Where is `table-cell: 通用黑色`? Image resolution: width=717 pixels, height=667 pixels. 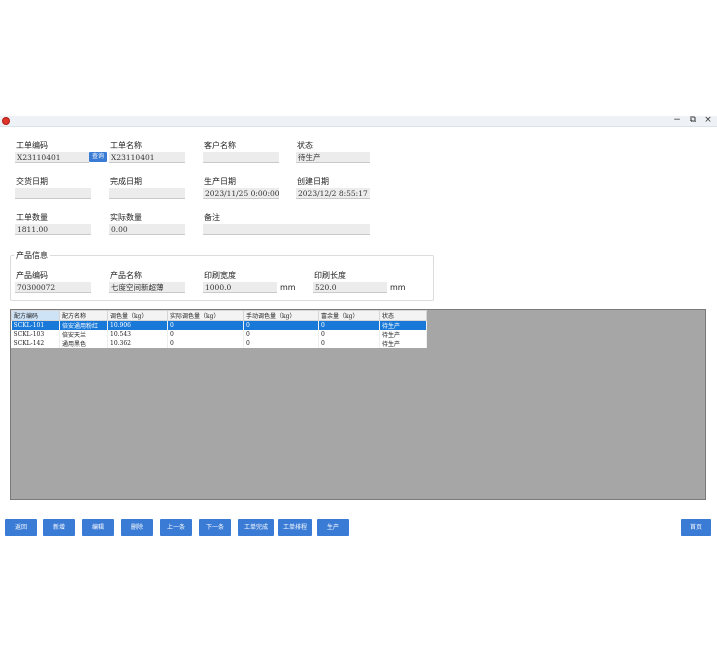 table-cell: 通用黑色 is located at coordinates (83, 343).